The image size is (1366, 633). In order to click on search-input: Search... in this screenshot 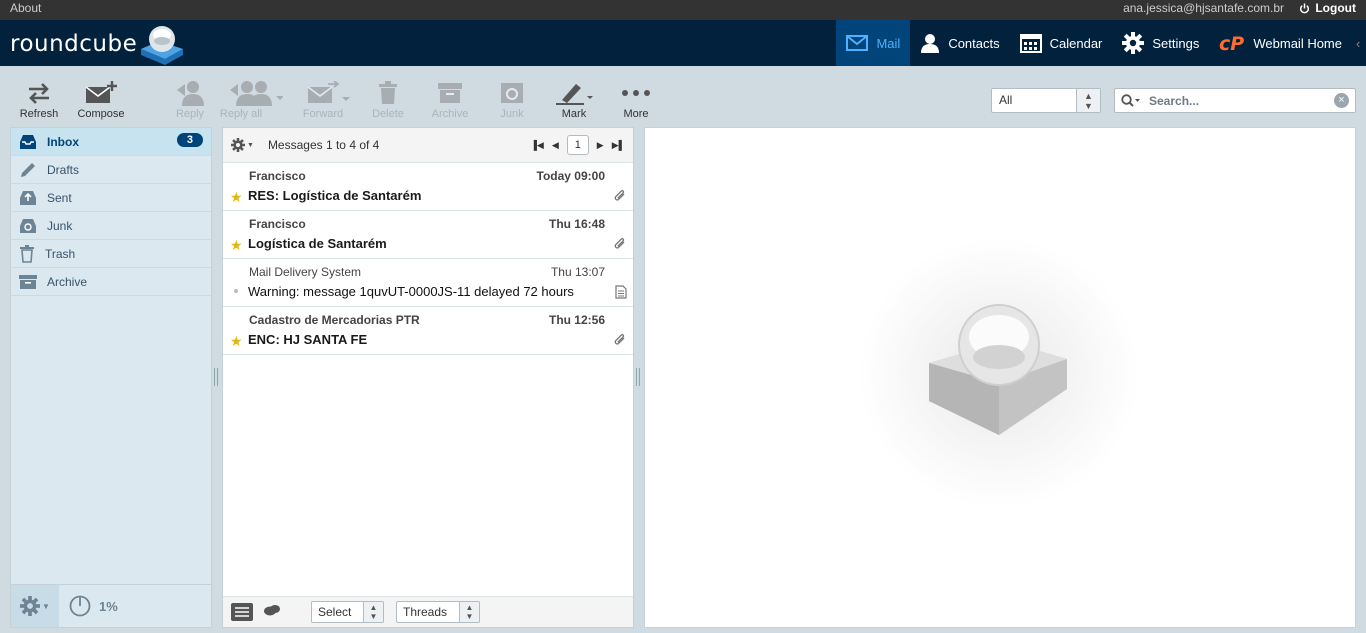, I will do `click(1174, 101)`.